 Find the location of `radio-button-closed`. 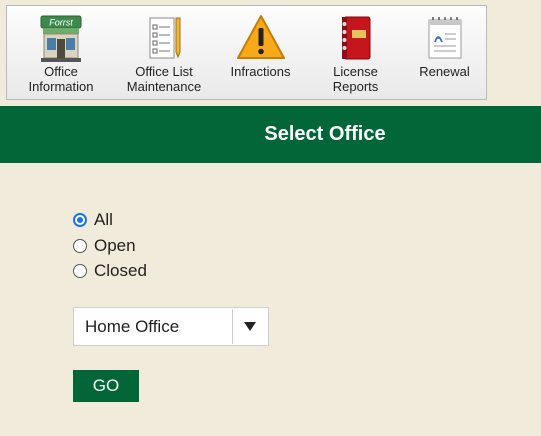

radio-button-closed is located at coordinates (80, 271).